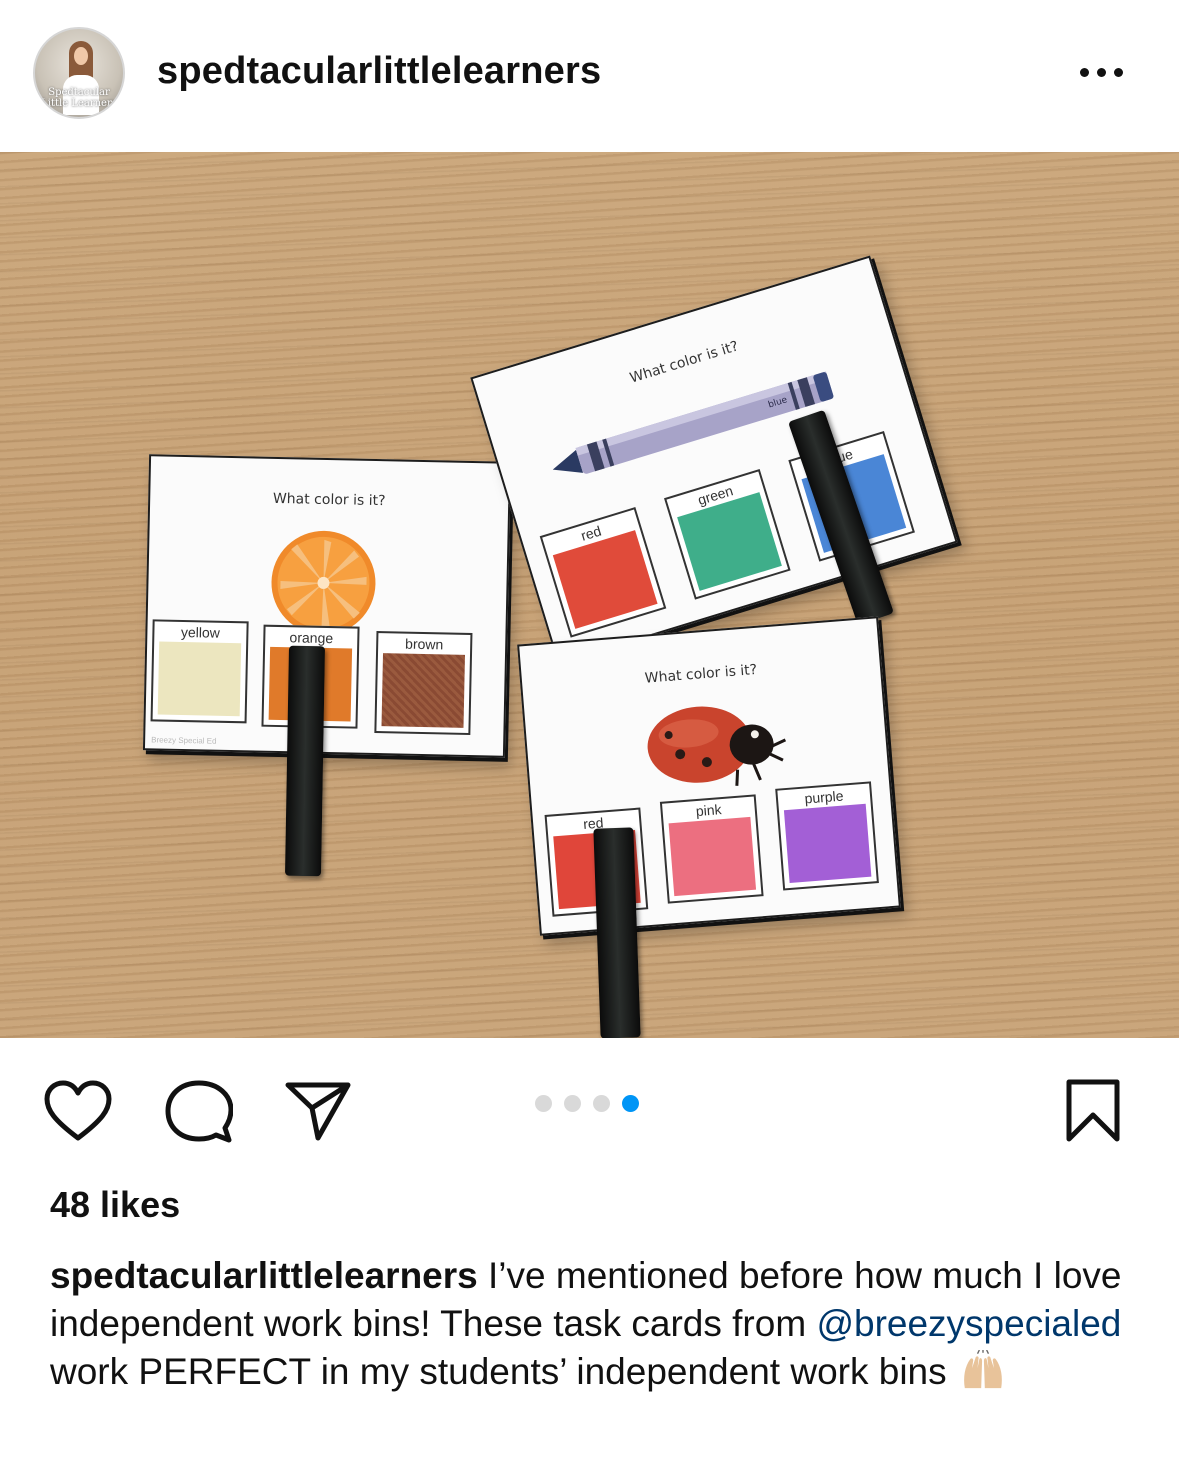 Image resolution: width=1179 pixels, height=1465 pixels. Describe the element at coordinates (79, 73) in the screenshot. I see `profile-avatar: Spedtacular Little Learners` at that location.